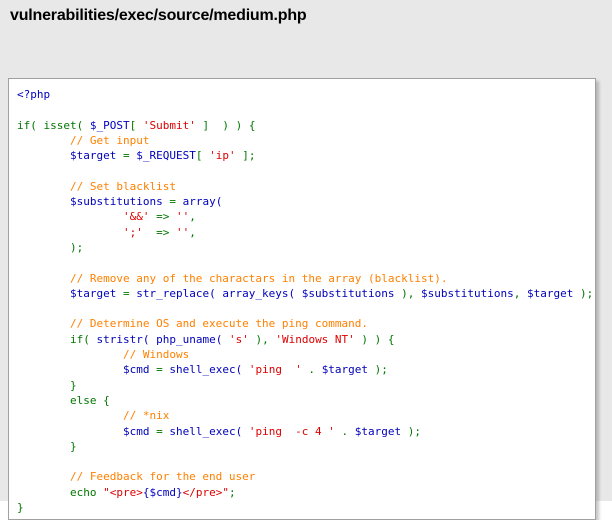  I want to click on code-token: echo, so click(60, 492).